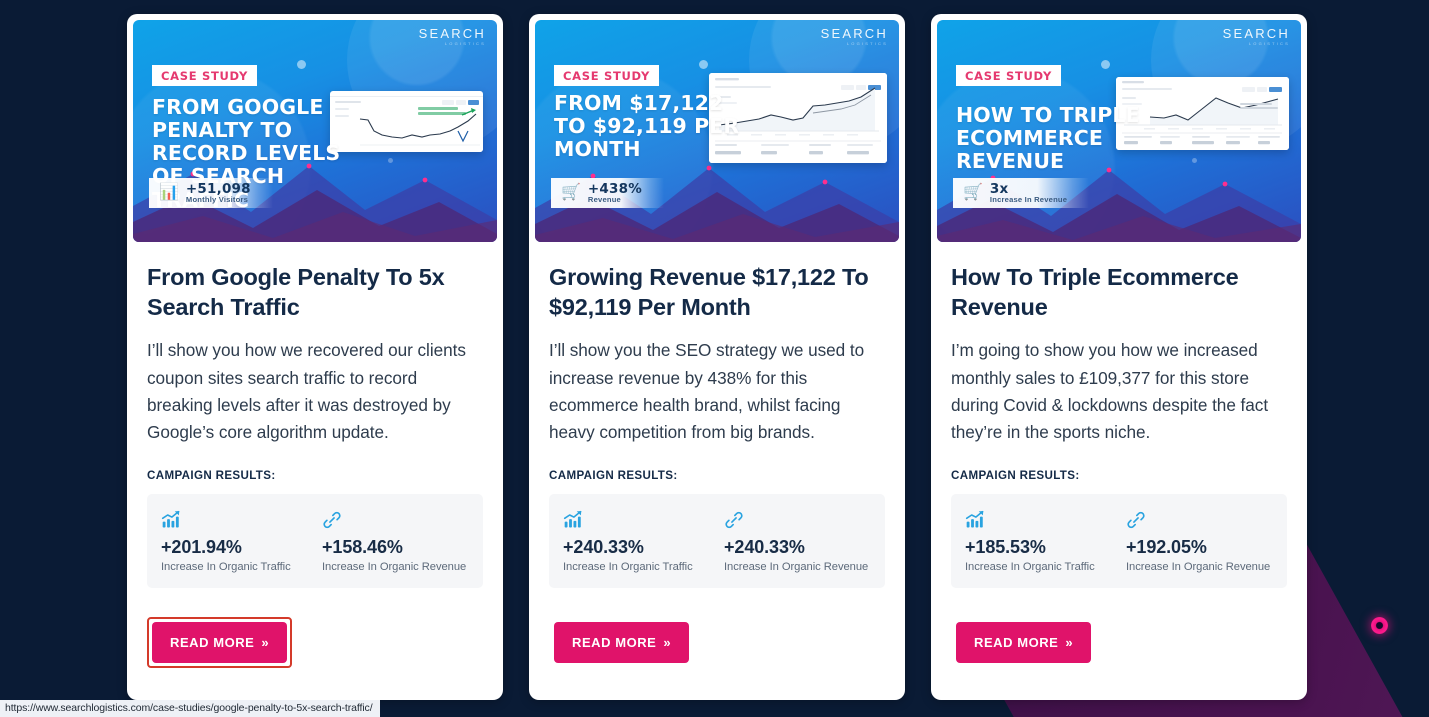  What do you see at coordinates (1379, 625) in the screenshot?
I see `decorative-pink-dot-icon` at bounding box center [1379, 625].